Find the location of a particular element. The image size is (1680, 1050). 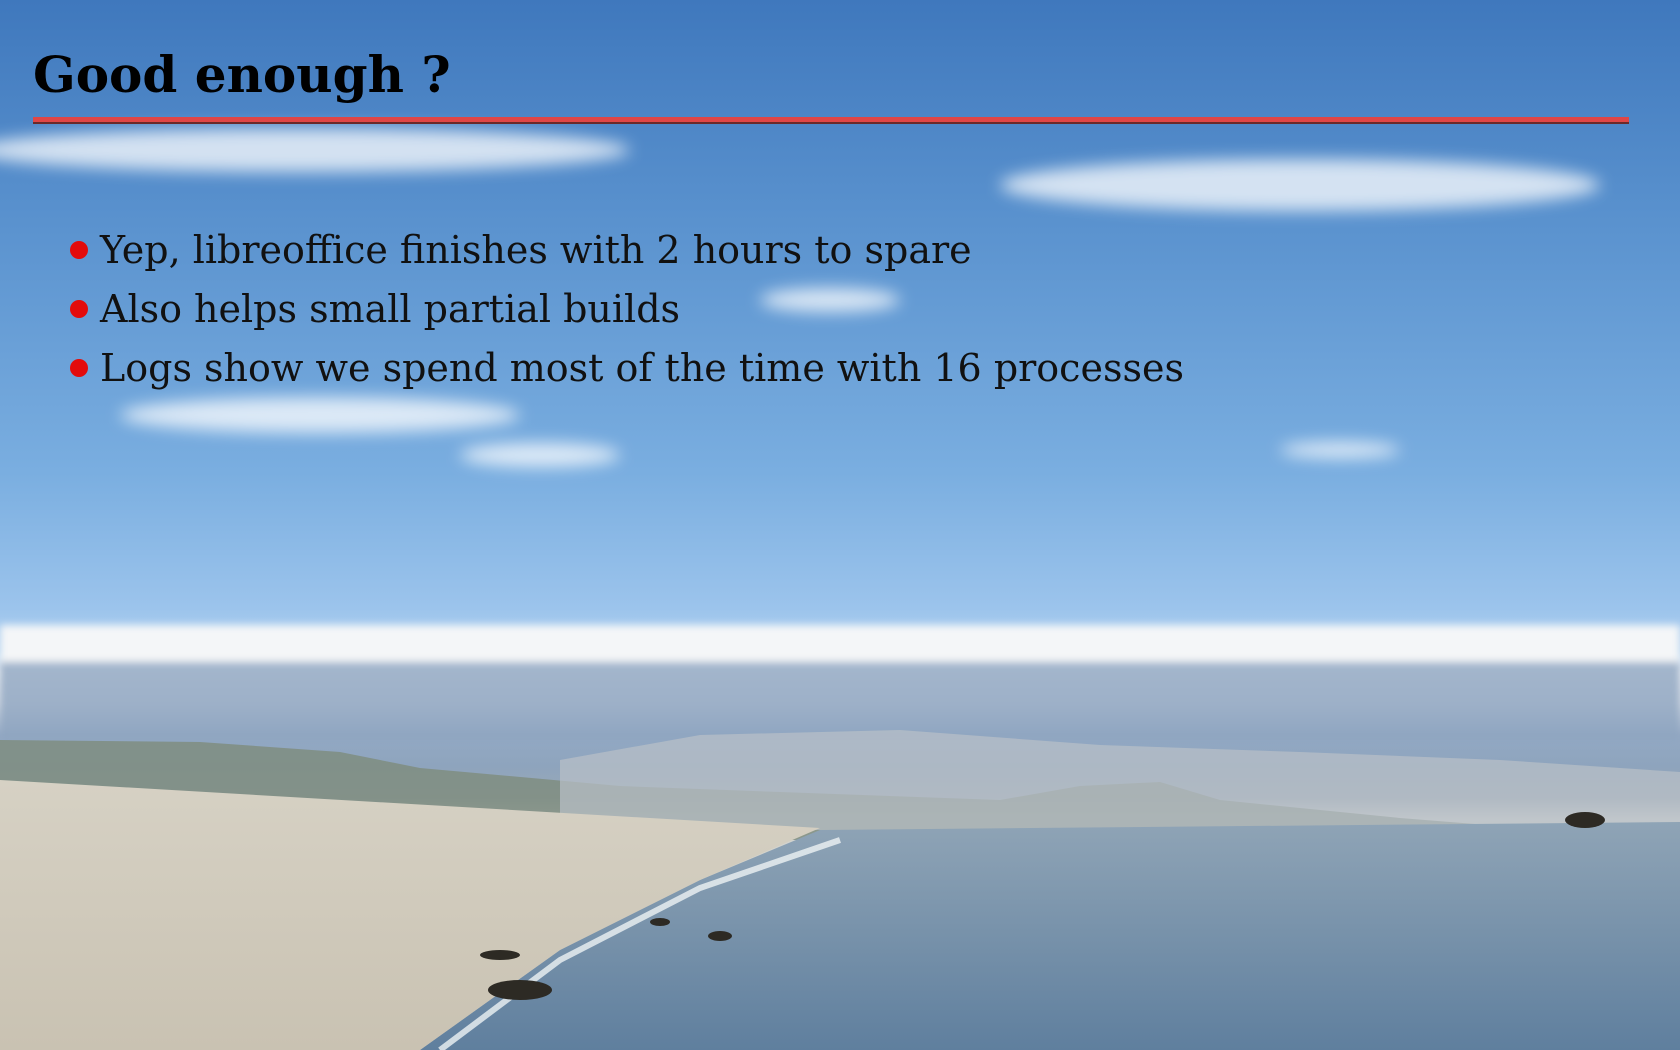

bullet-item: Also helps small partial builds is located at coordinates (627, 308).